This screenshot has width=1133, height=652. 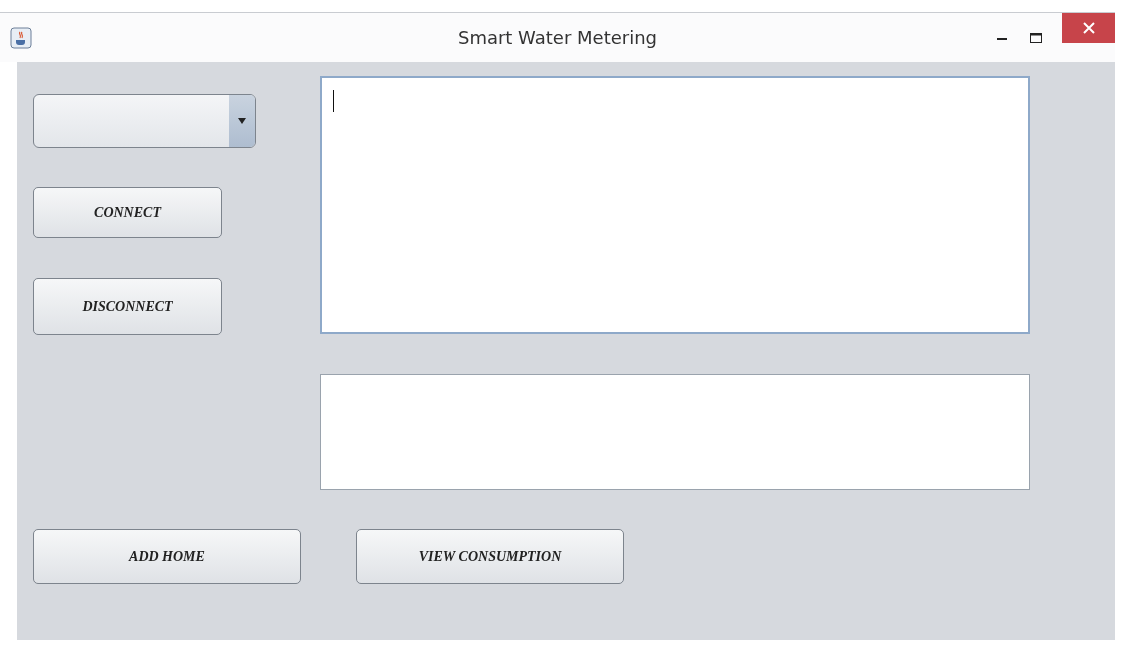 I want to click on dropdown, so click(x=144, y=121).